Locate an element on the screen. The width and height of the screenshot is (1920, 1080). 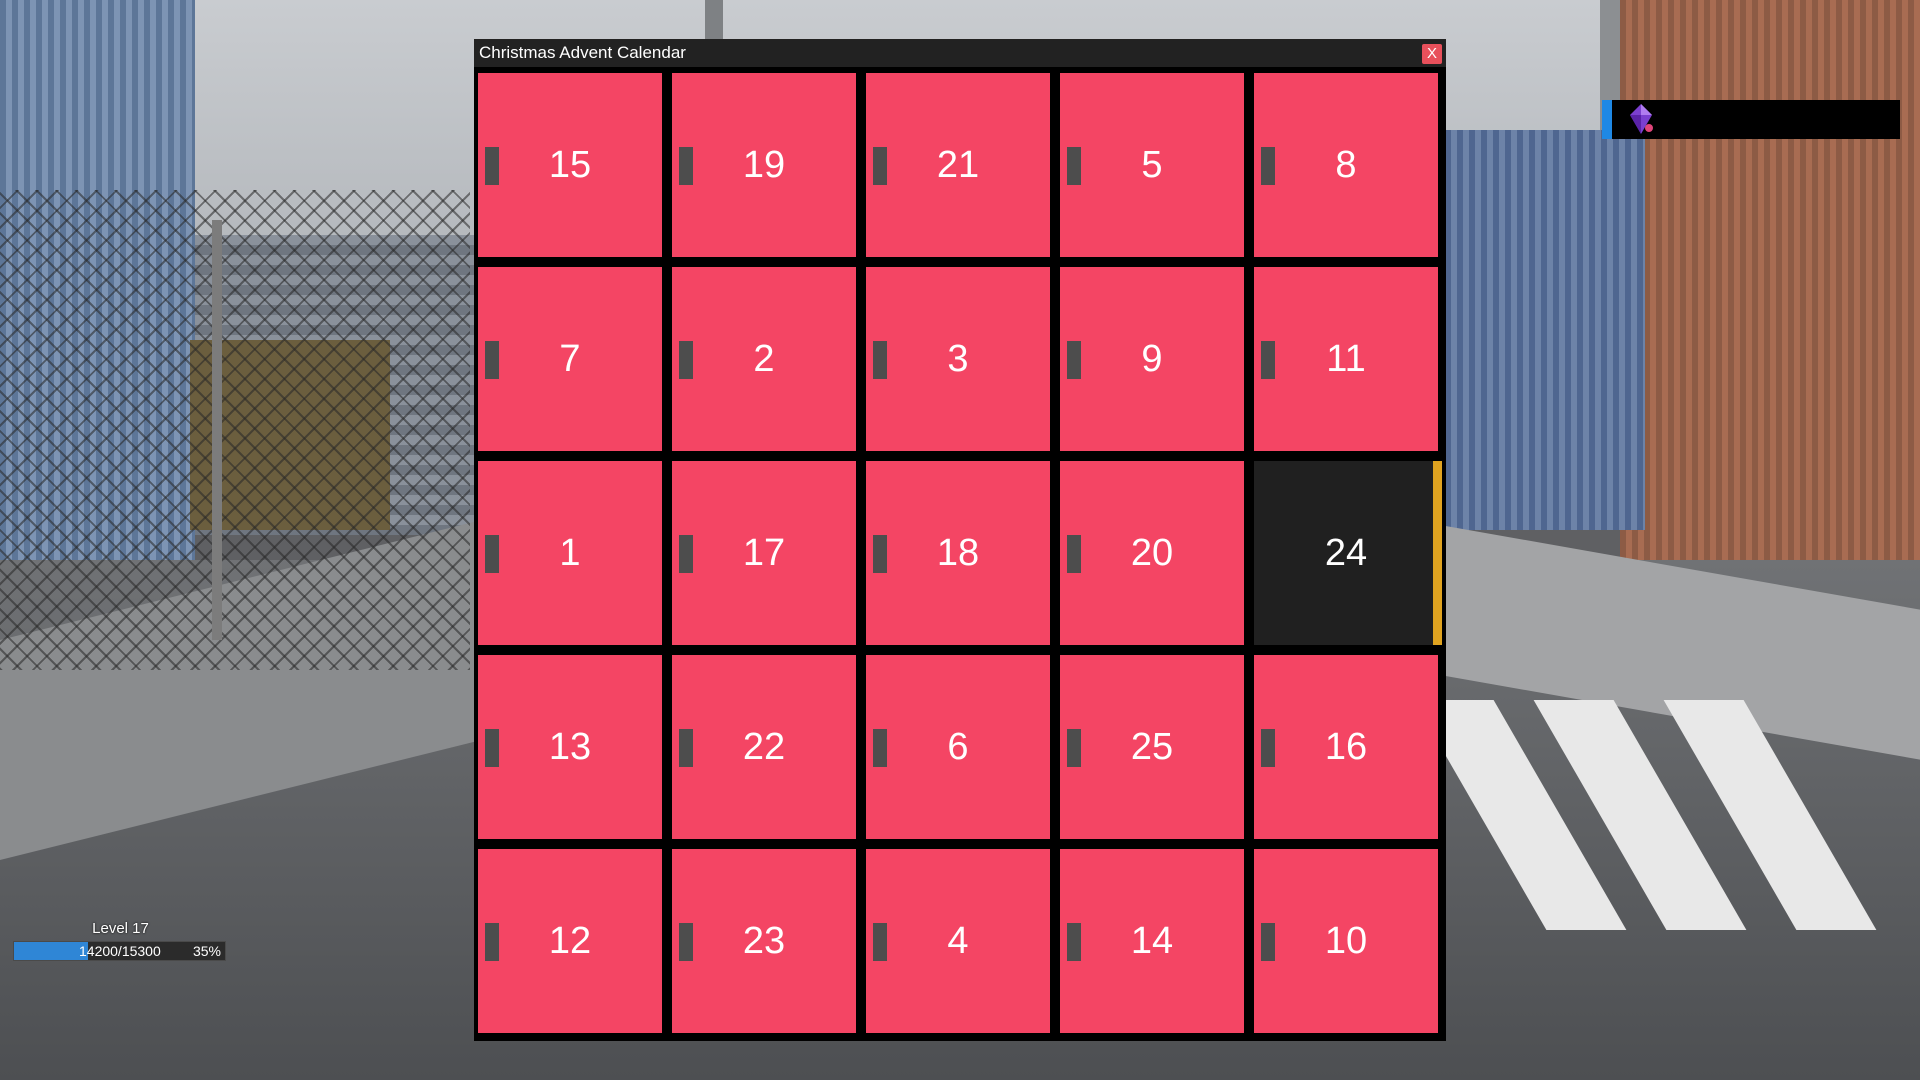
advent-door-6: 6 is located at coordinates (958, 747).